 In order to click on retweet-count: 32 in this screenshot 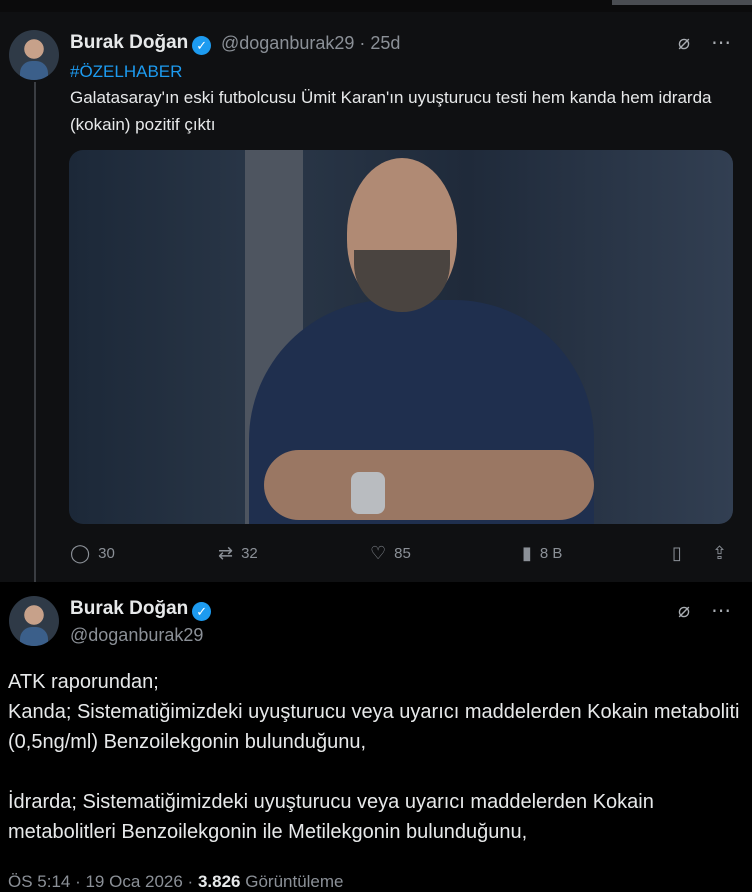, I will do `click(249, 553)`.